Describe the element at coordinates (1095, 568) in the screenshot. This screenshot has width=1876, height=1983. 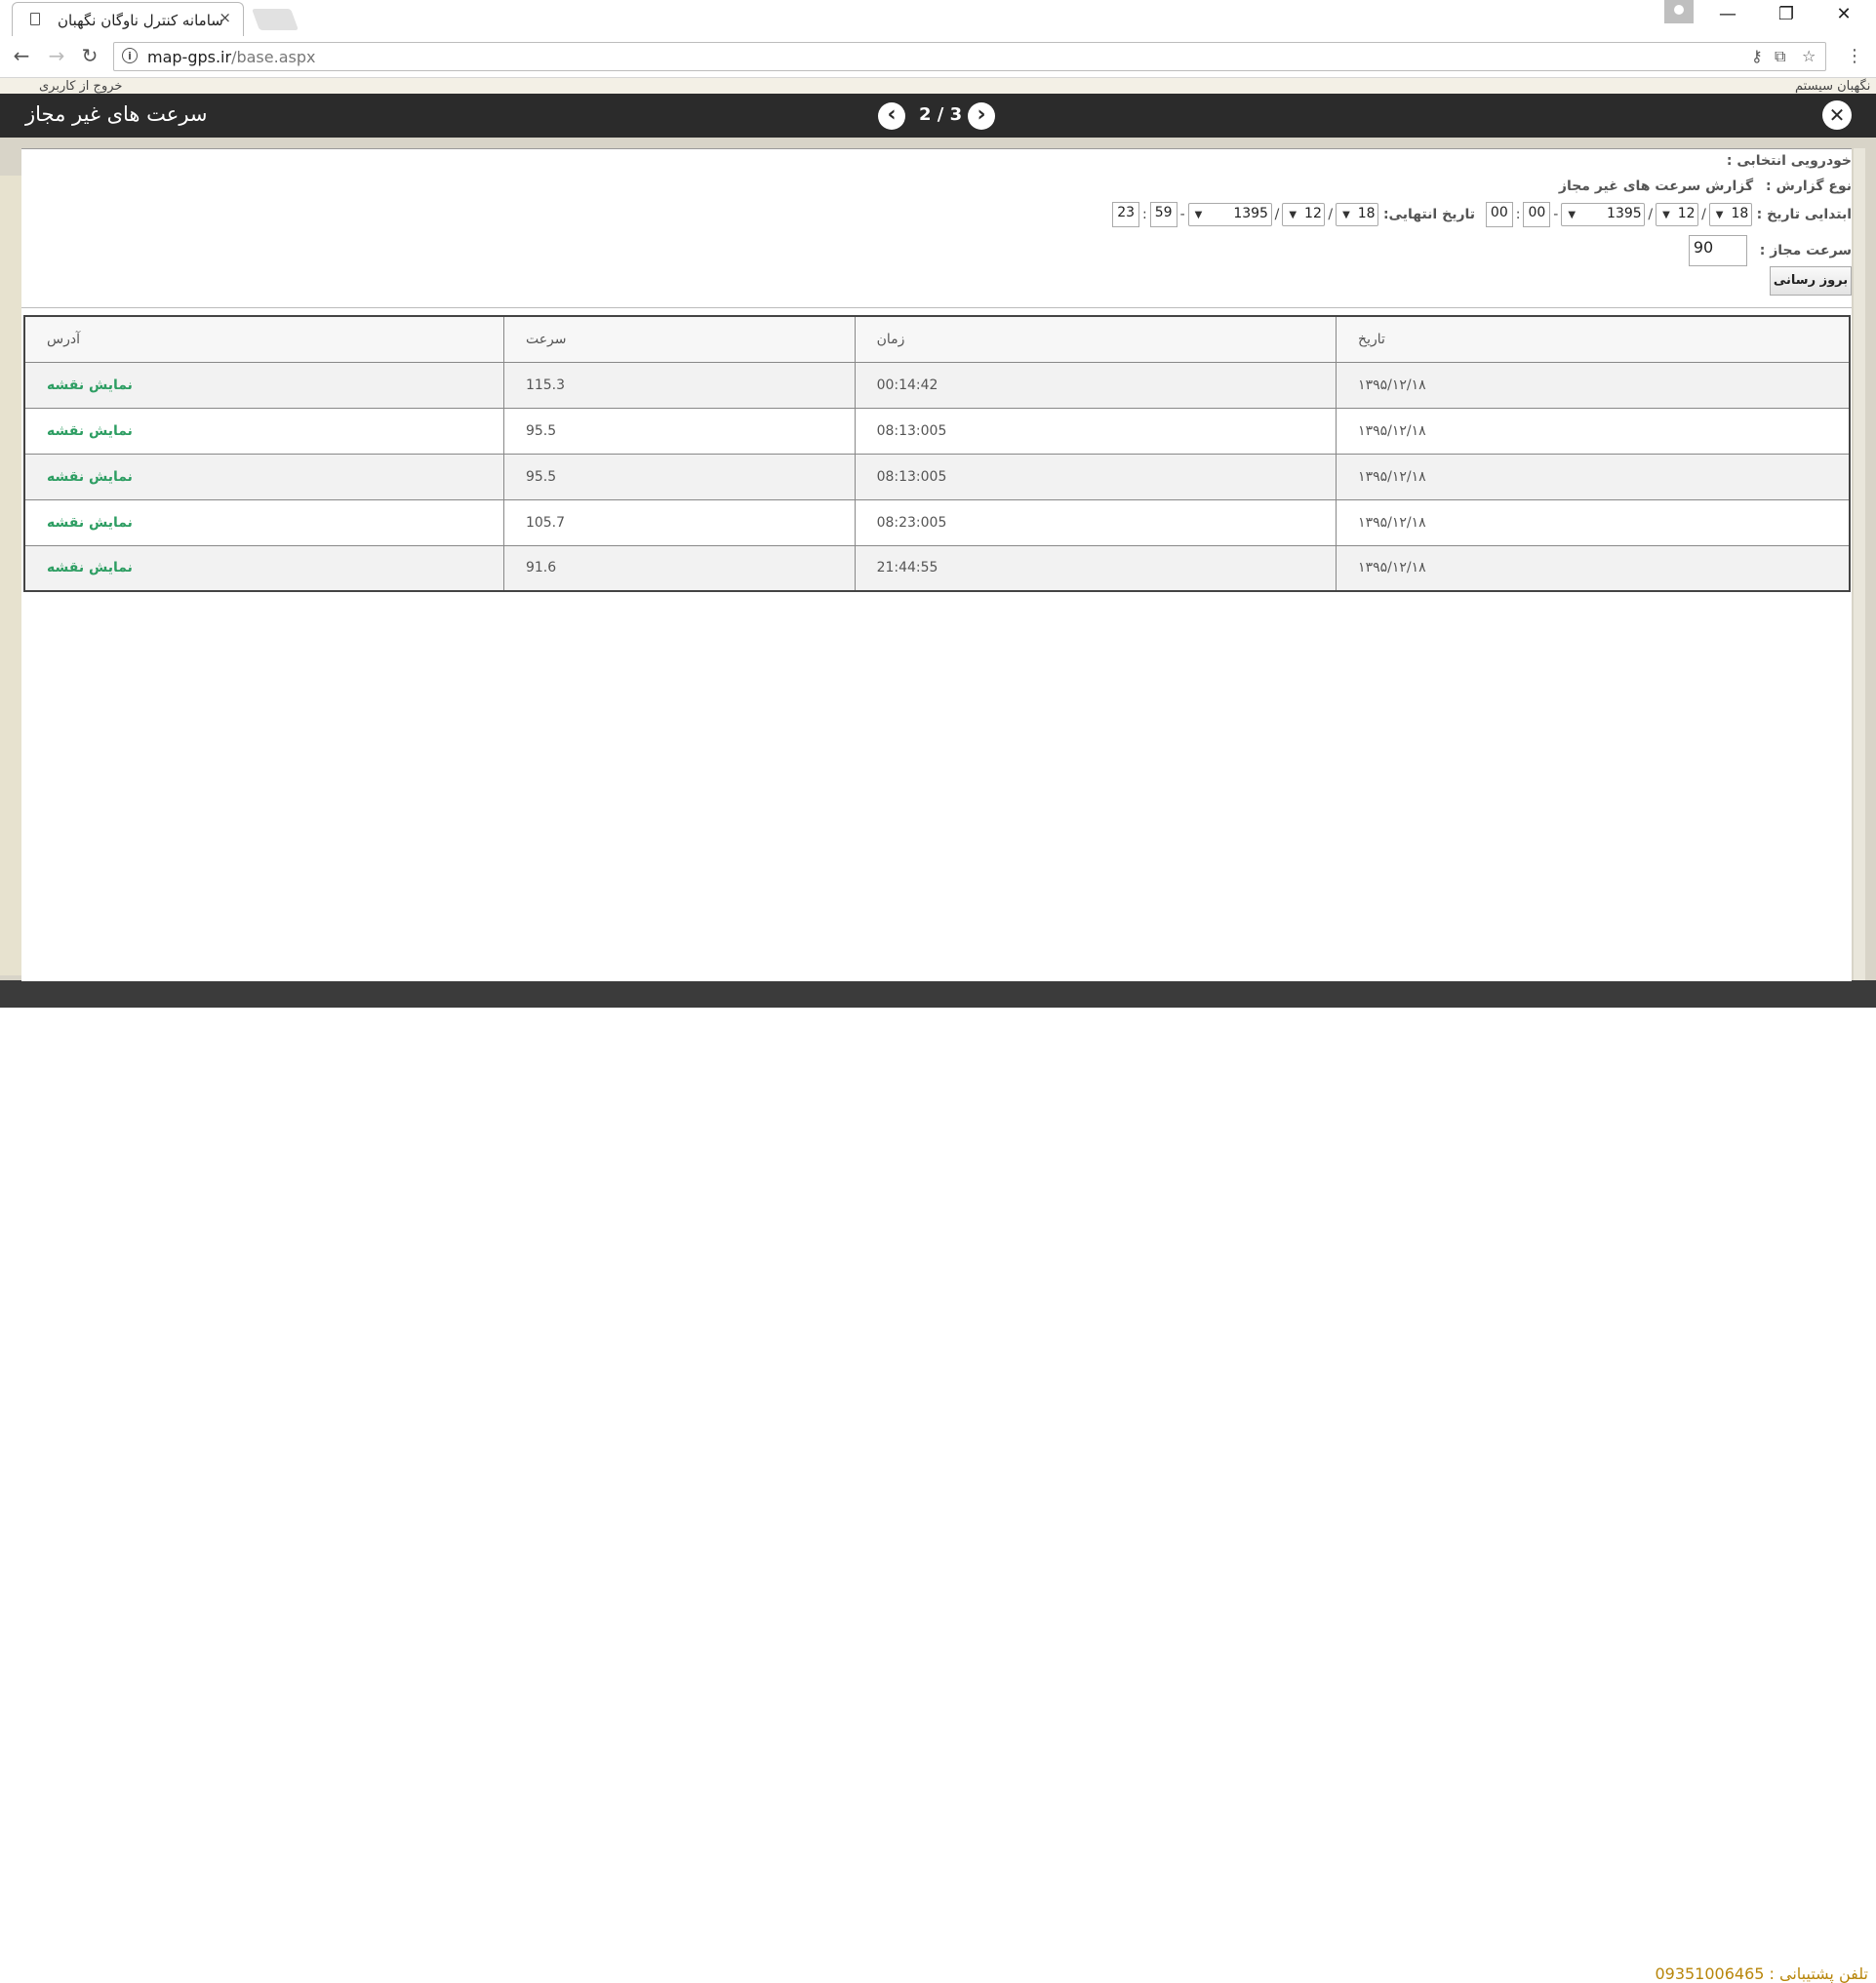
I see `time-cell: 21:44:55` at that location.